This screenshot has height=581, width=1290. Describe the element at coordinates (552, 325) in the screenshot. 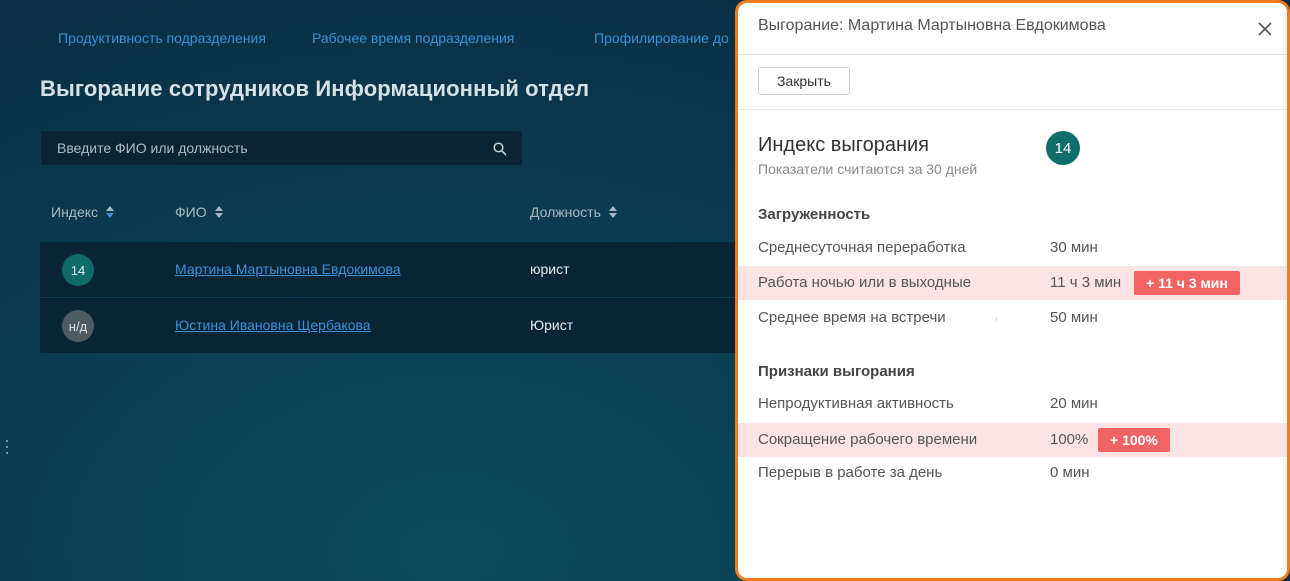

I see `employee-position: Юрист` at that location.